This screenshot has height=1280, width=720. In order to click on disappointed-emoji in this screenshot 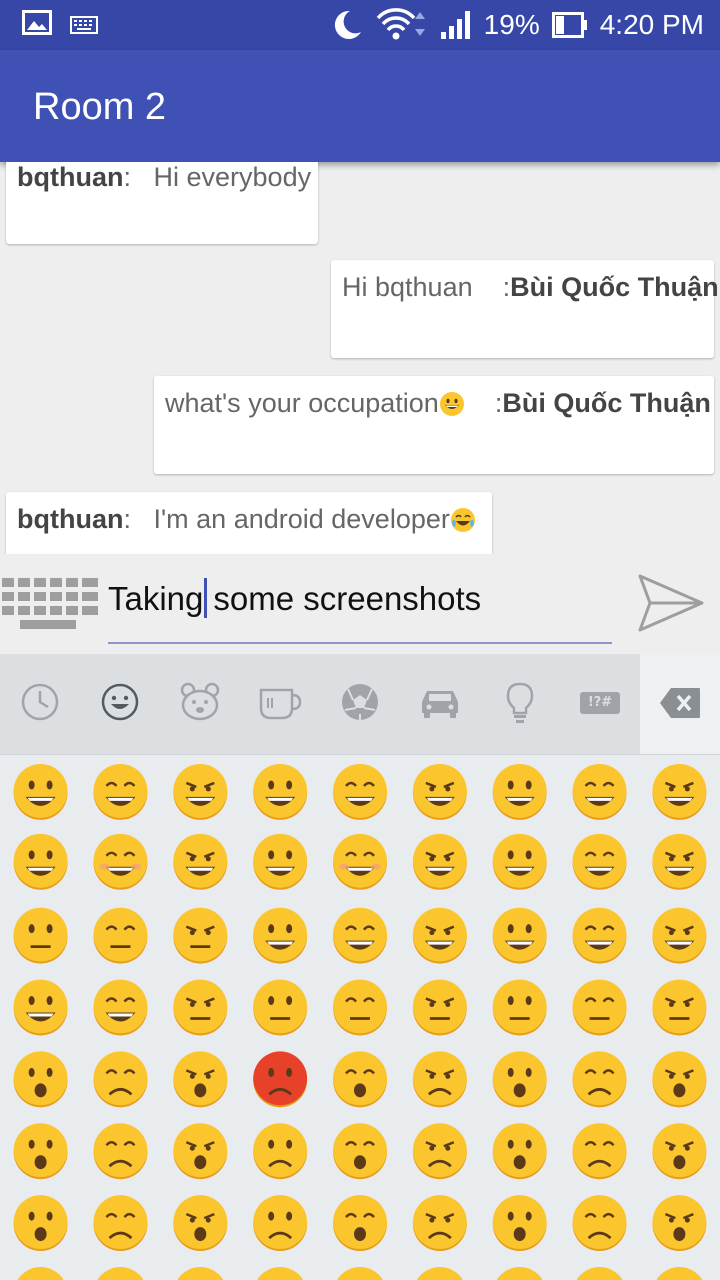, I will do `click(40, 1079)`.